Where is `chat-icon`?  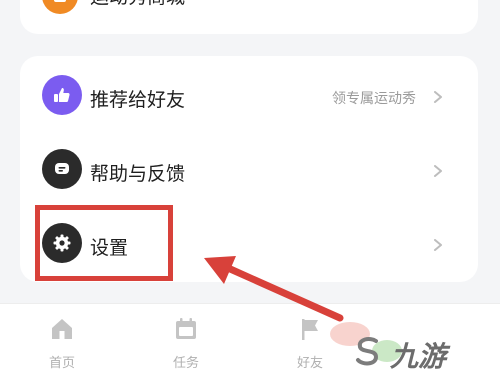 chat-icon is located at coordinates (62, 169).